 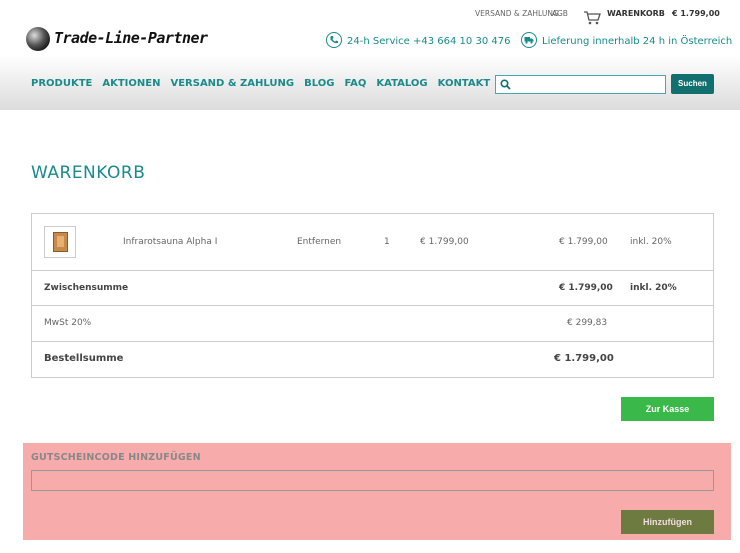 What do you see at coordinates (170, 242) in the screenshot?
I see `product-name: Infrarotsauna Alpha I` at bounding box center [170, 242].